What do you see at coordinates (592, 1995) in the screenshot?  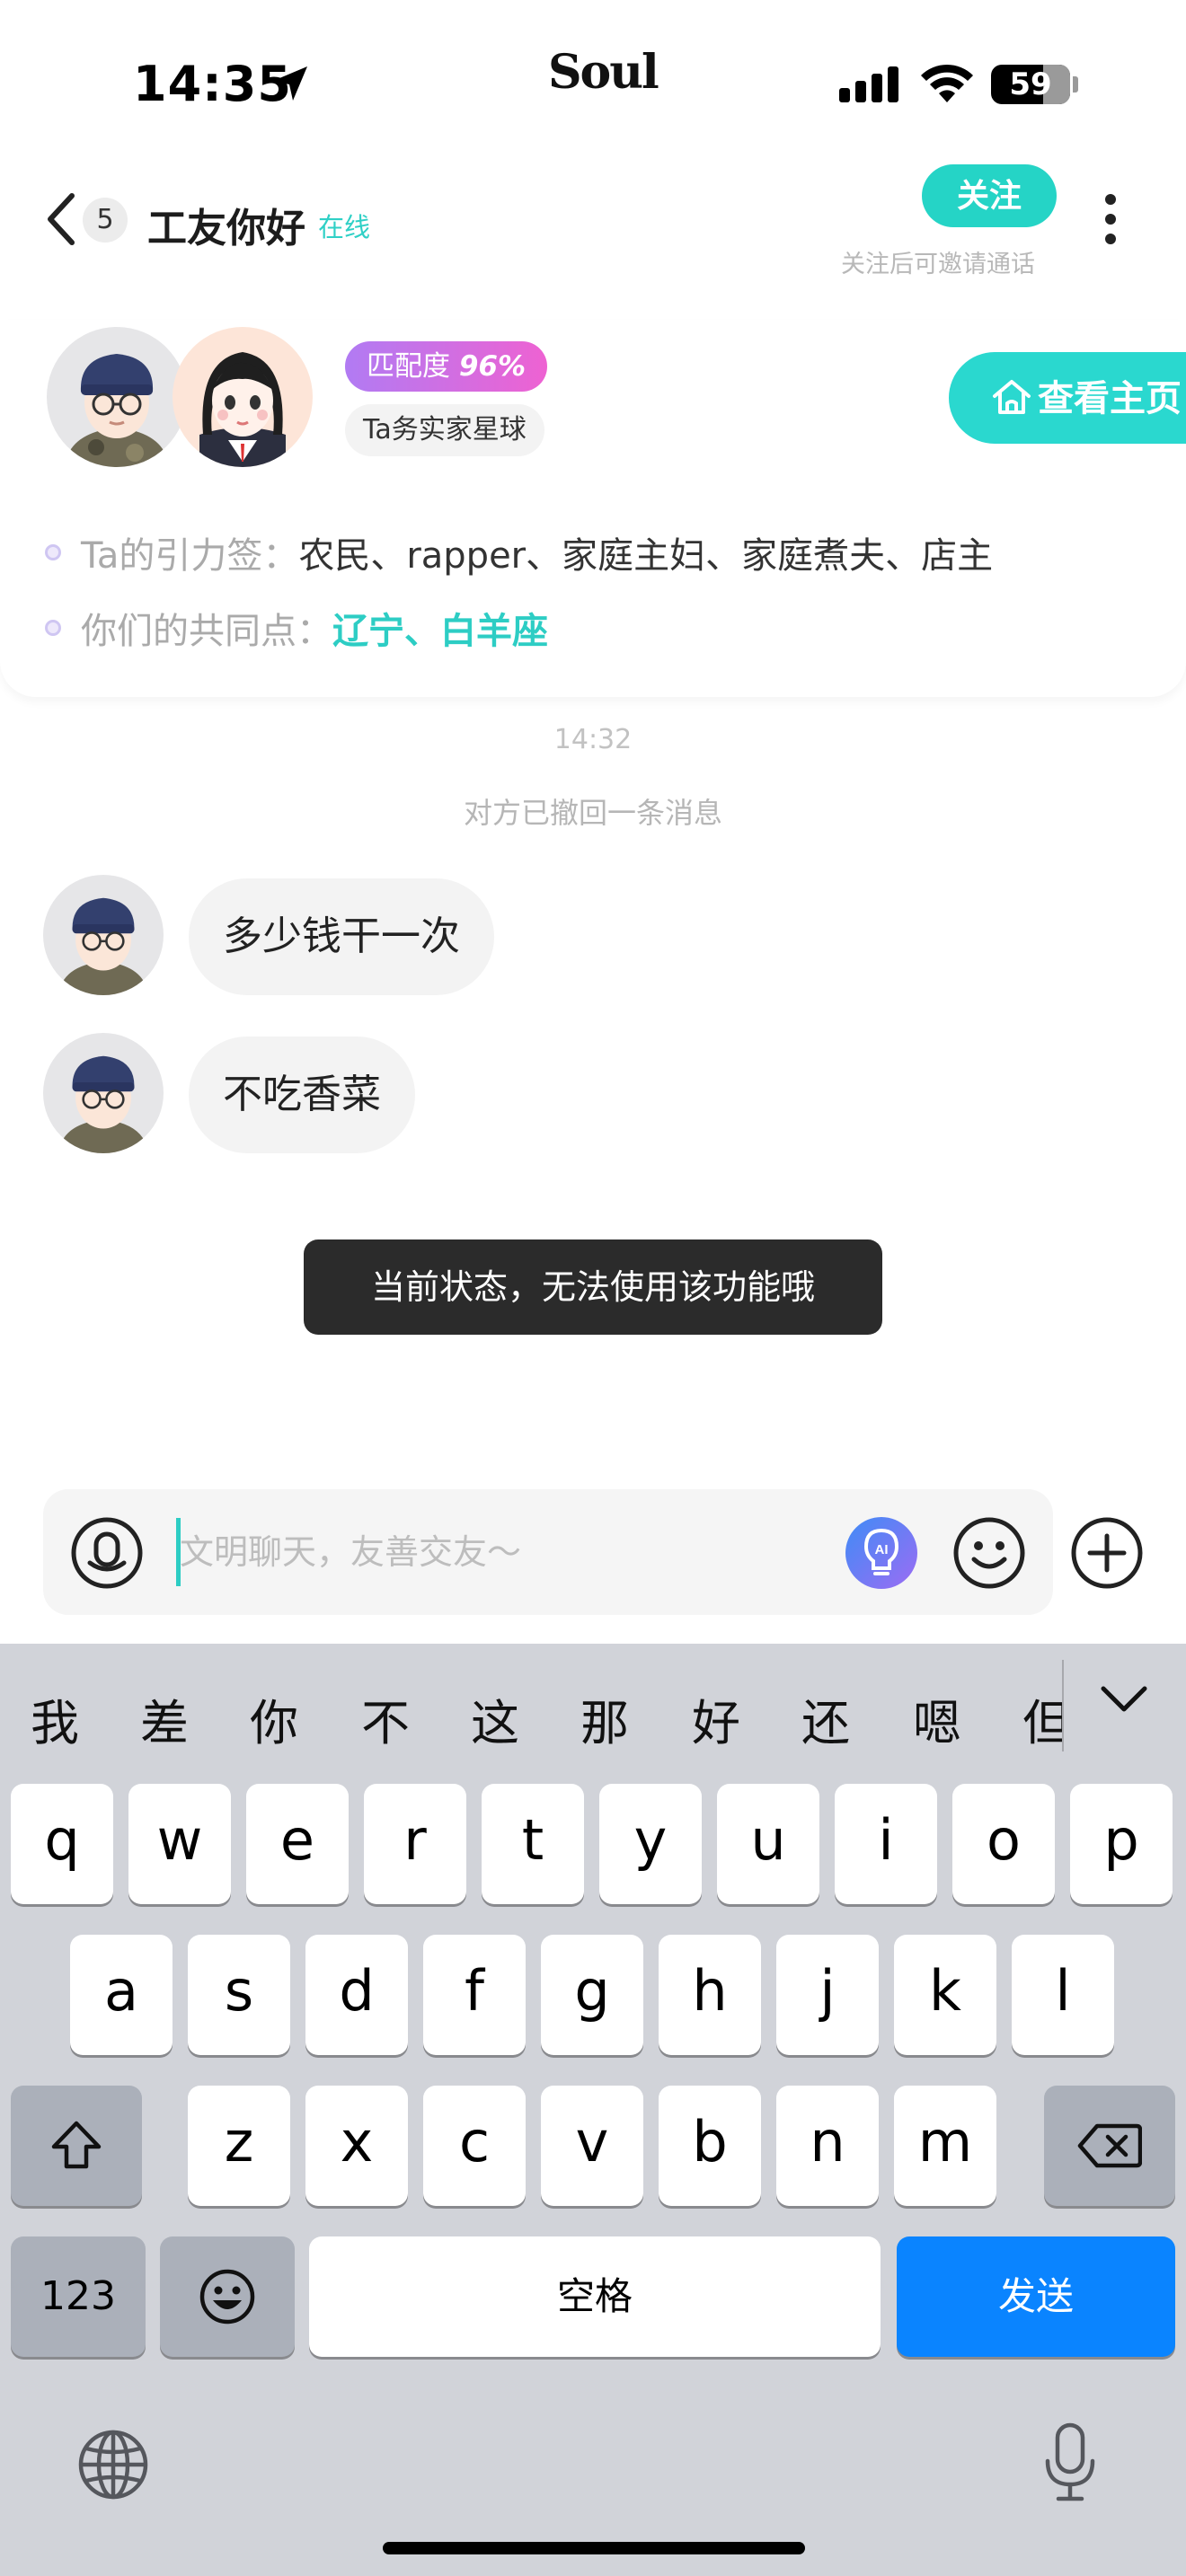 I see `key-g: g` at bounding box center [592, 1995].